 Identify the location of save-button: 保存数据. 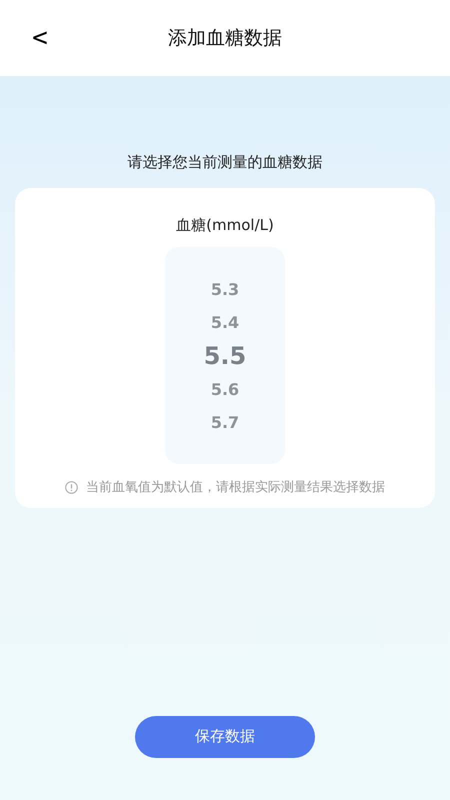
(225, 737).